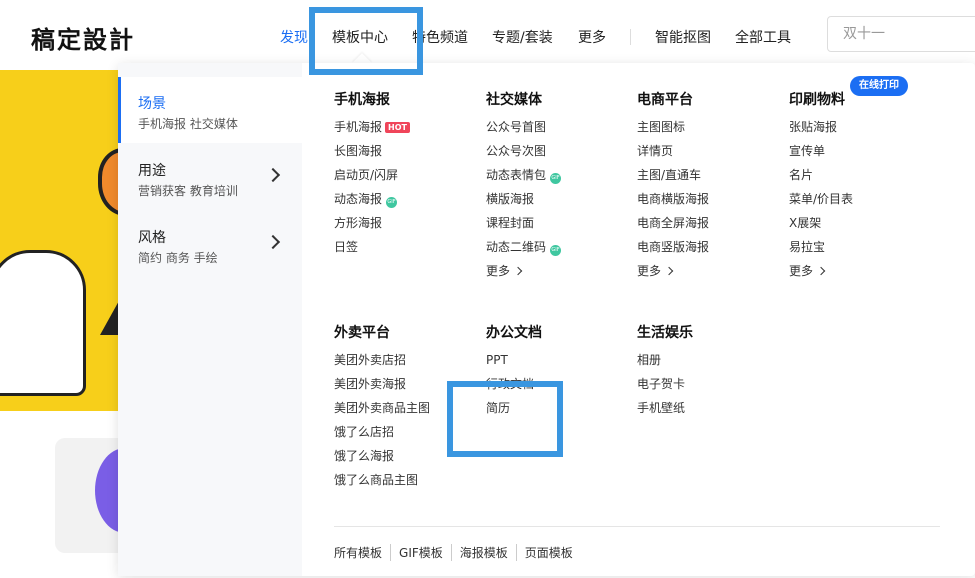 The image size is (975, 578). What do you see at coordinates (152, 104) in the screenshot?
I see `sidebar-item-title: 场景` at bounding box center [152, 104].